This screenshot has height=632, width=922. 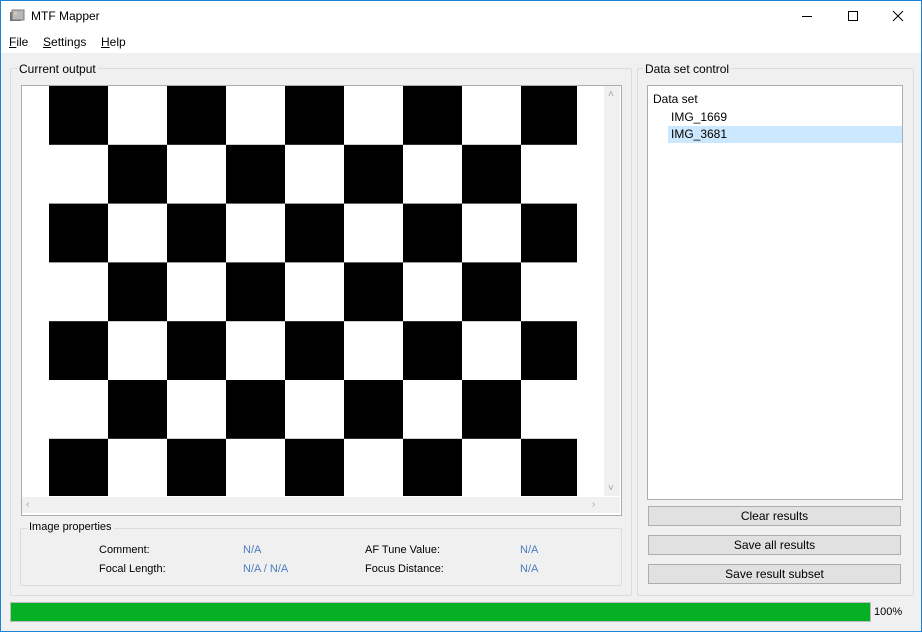 I want to click on focal-length-label: Focal Length:, so click(x=132, y=569).